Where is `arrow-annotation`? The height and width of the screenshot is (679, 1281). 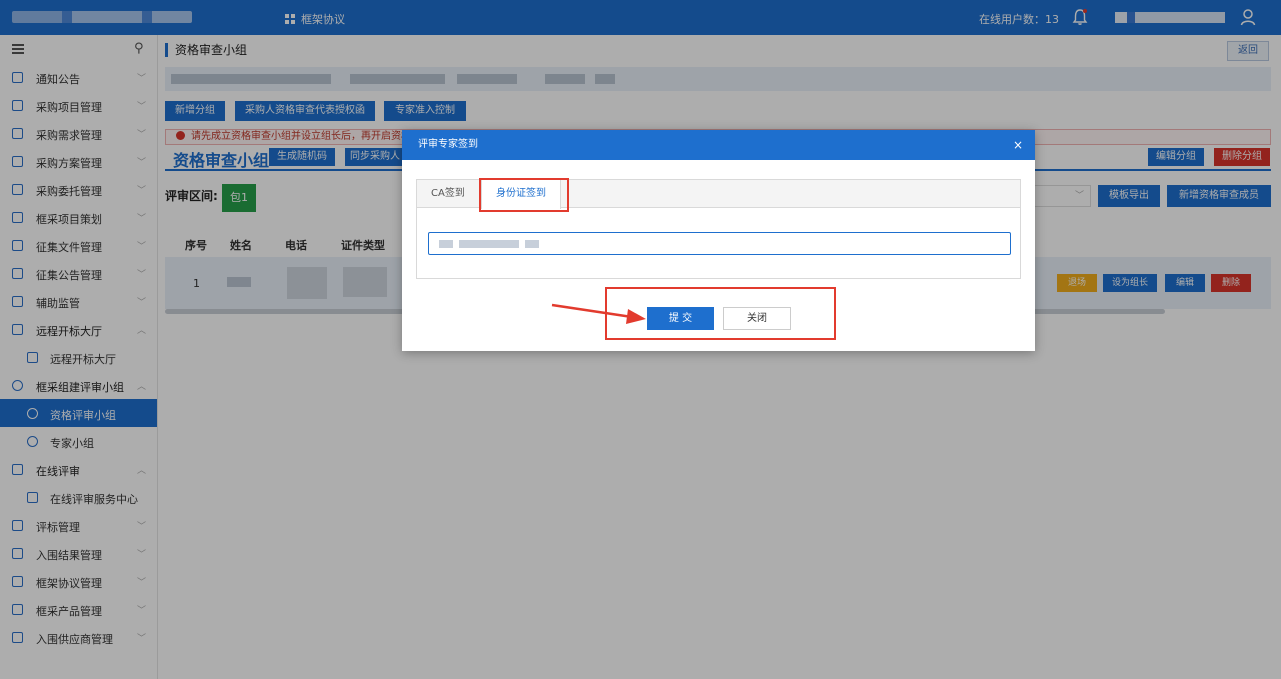
arrow-annotation is located at coordinates (598, 313).